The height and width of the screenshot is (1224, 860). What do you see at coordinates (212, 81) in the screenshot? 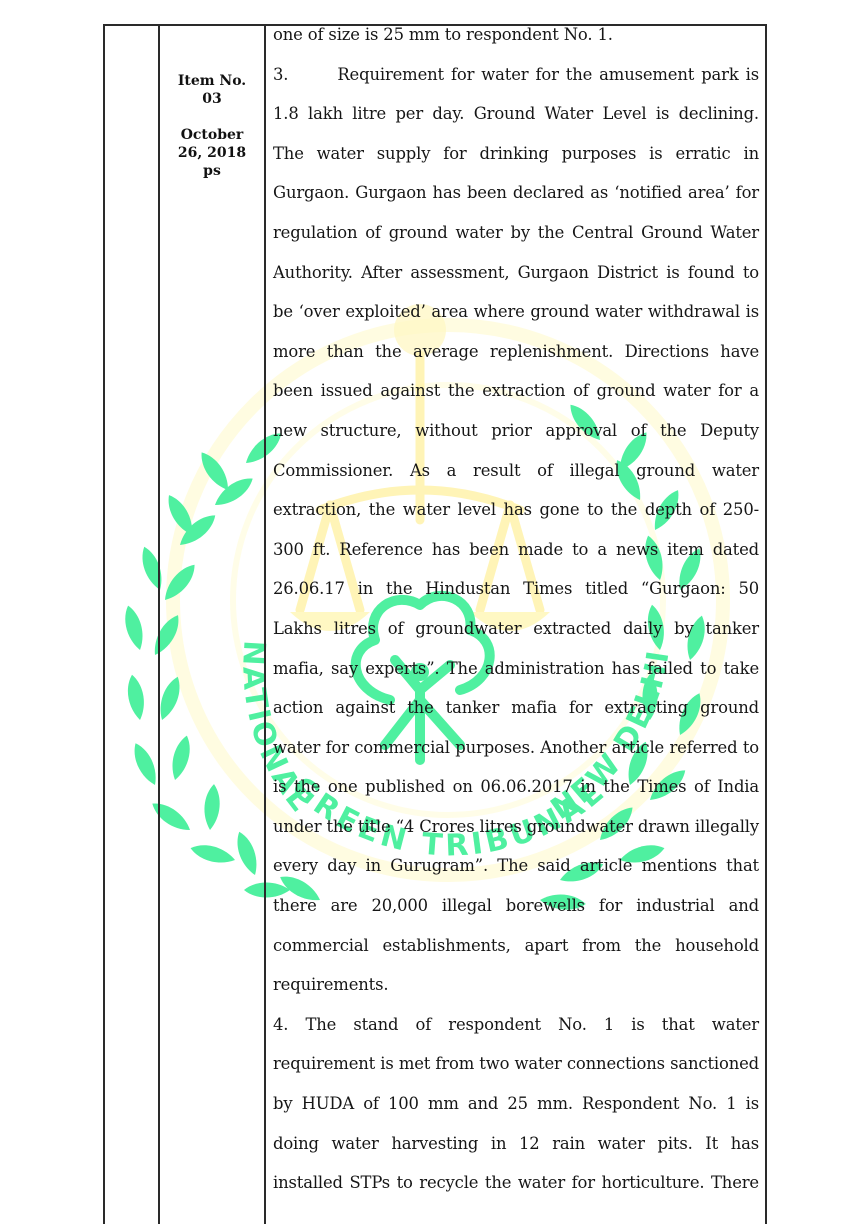
I see `item-label: Item No.` at bounding box center [212, 81].